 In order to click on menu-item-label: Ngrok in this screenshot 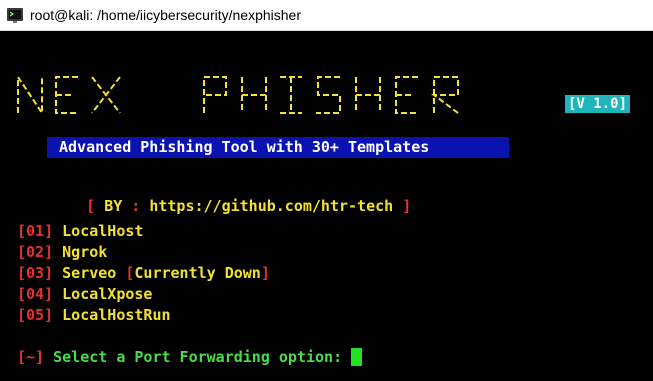, I will do `click(85, 252)`.